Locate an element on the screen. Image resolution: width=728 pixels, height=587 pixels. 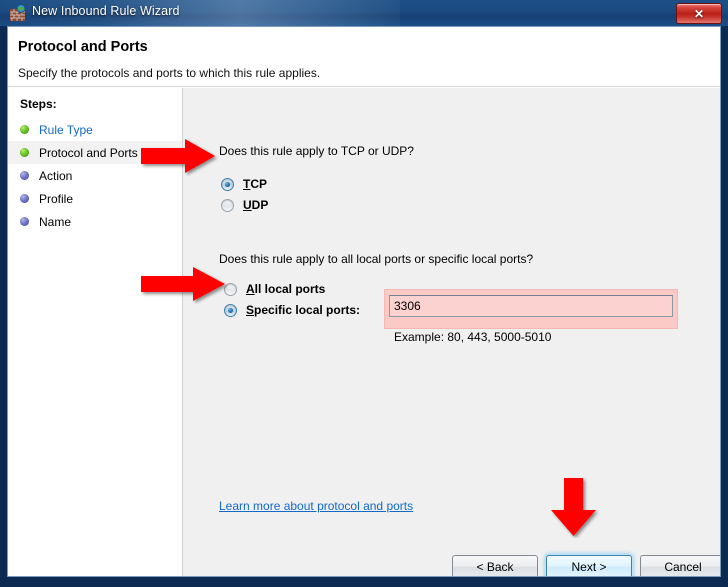
close-button: ✕ is located at coordinates (699, 13).